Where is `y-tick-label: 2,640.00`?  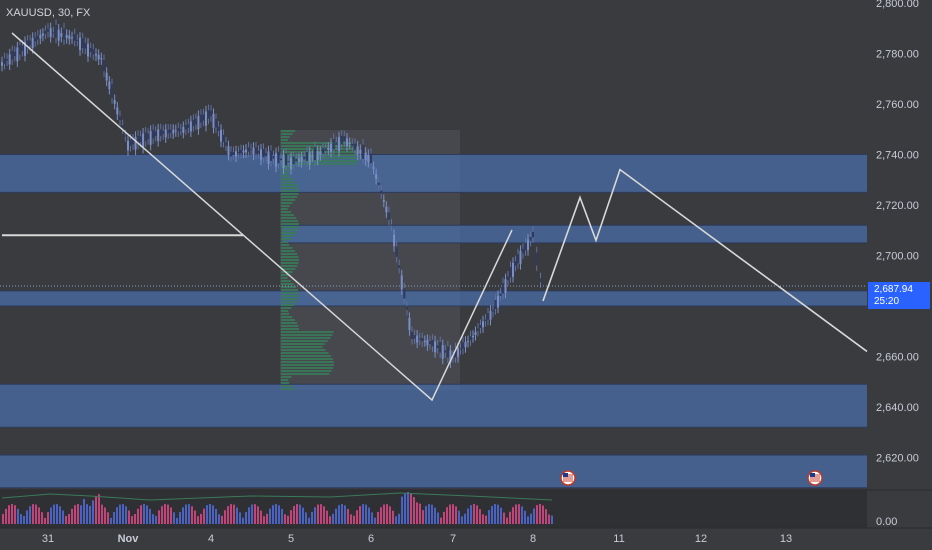
y-tick-label: 2,640.00 is located at coordinates (897, 408).